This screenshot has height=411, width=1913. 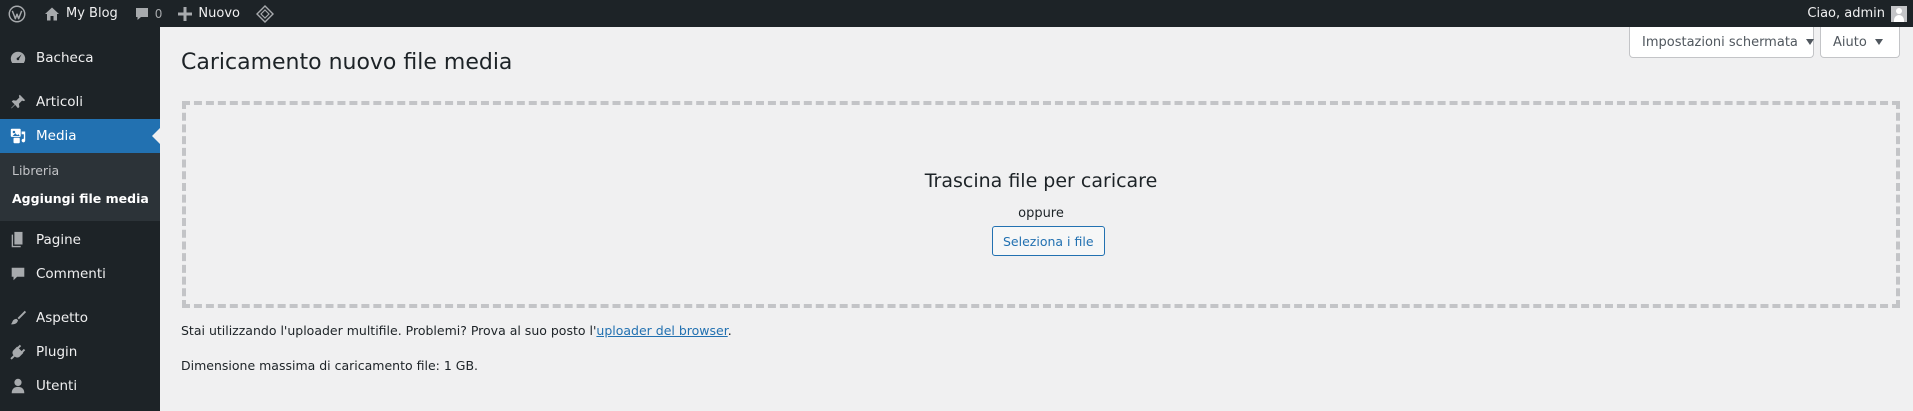 I want to click on submenu-item-libreria: Libreria, so click(x=35, y=170).